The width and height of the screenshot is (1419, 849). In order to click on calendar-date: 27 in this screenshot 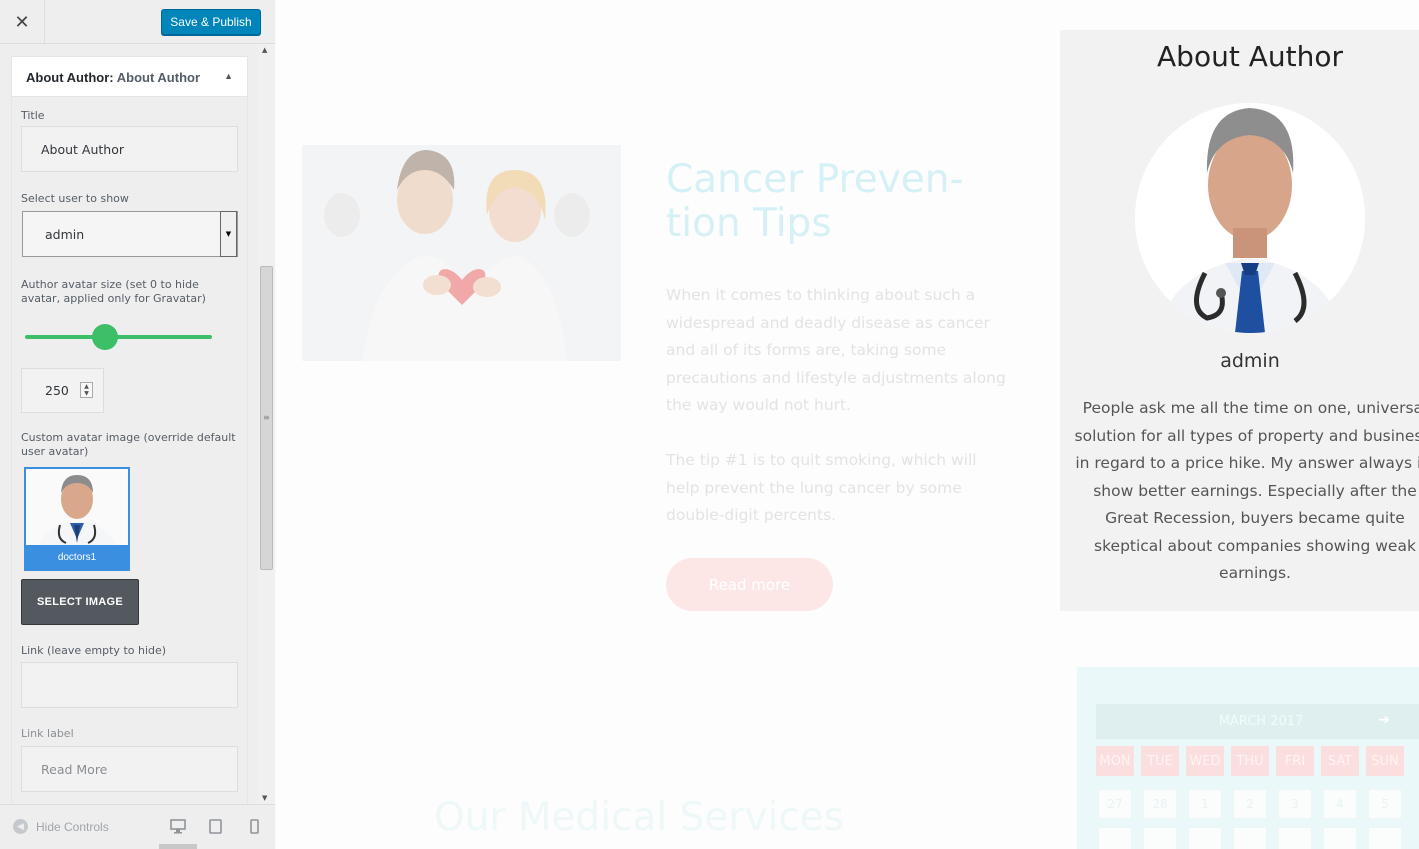, I will do `click(1115, 804)`.